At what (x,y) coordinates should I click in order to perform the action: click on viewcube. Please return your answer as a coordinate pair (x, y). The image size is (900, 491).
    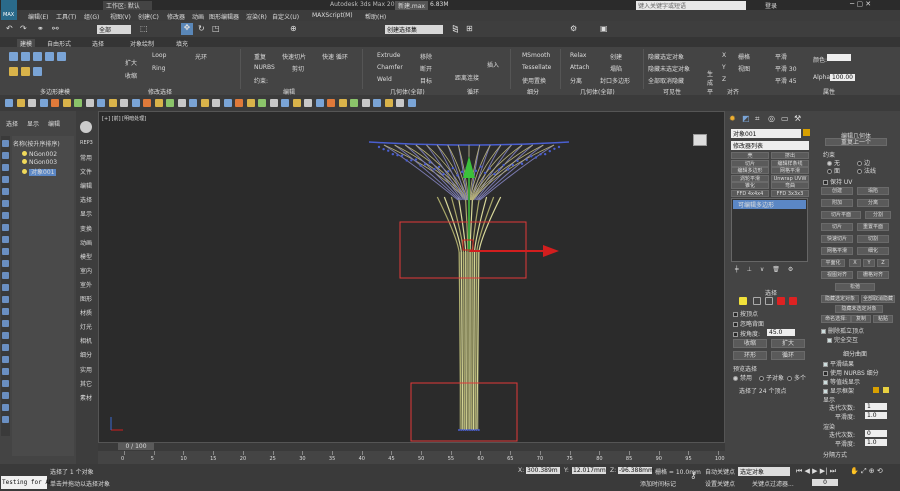
    Looking at the image, I should click on (700, 140).